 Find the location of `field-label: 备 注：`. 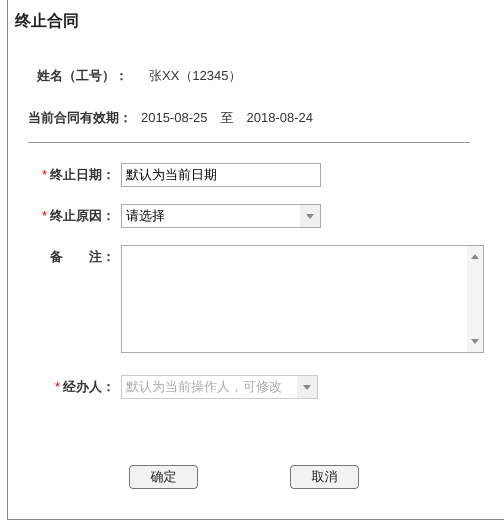

field-label: 备 注： is located at coordinates (82, 257).